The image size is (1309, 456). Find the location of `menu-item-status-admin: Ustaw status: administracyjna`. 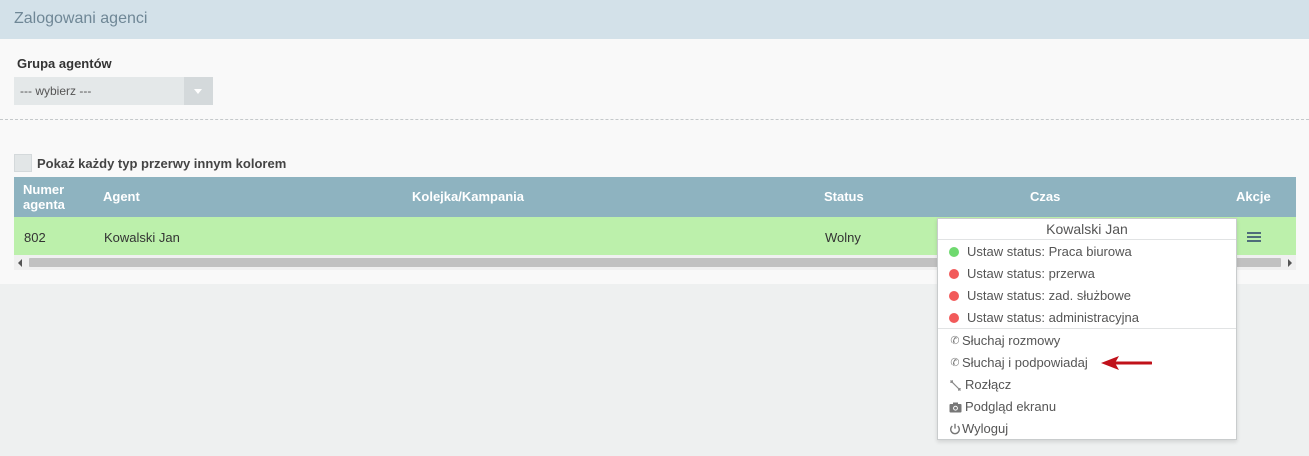

menu-item-status-admin: Ustaw status: administracyjna is located at coordinates (1087, 318).